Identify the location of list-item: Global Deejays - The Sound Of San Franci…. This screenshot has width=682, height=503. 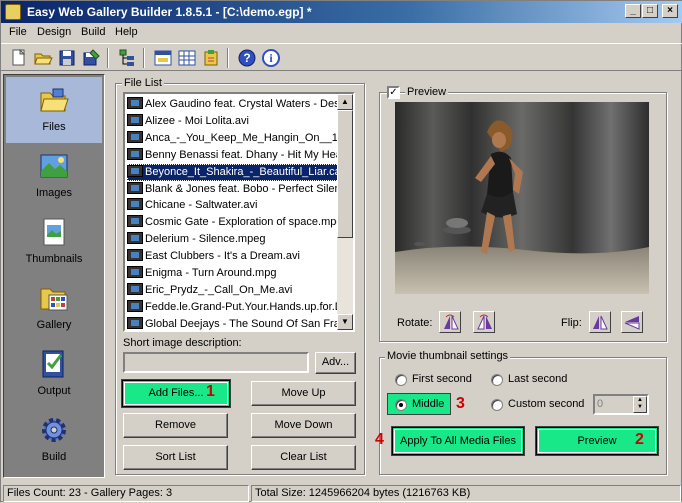
(234, 323).